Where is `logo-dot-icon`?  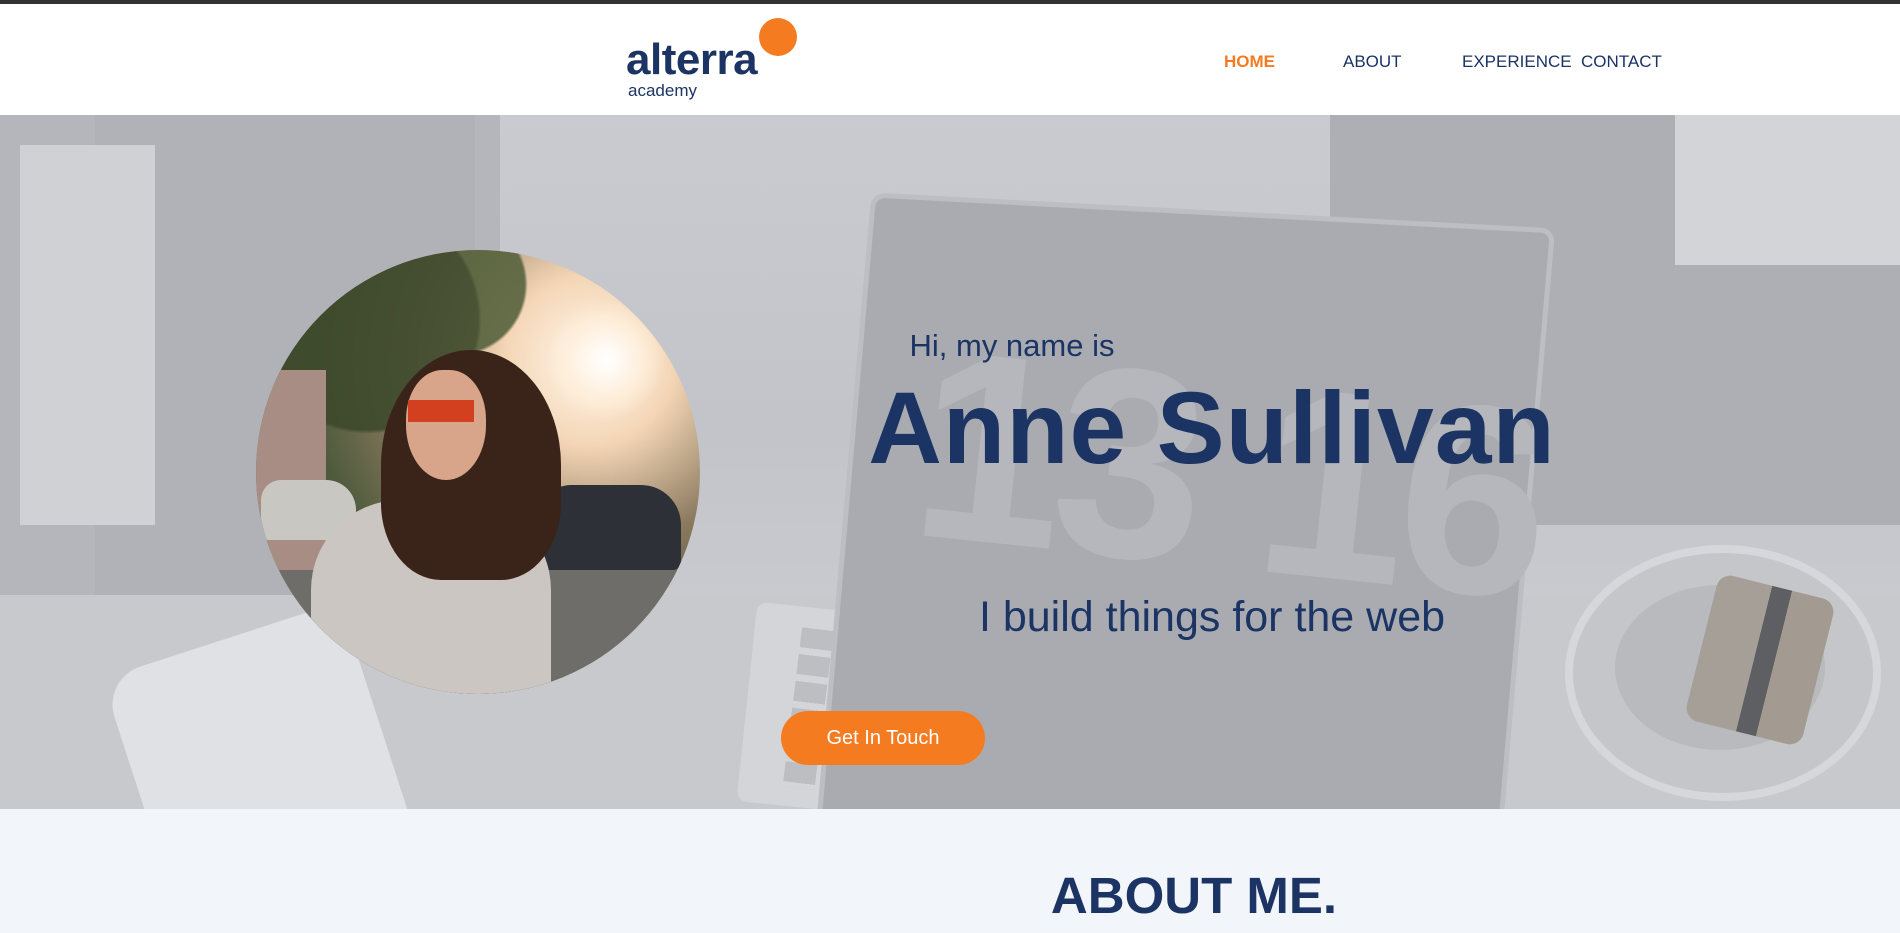 logo-dot-icon is located at coordinates (778, 37).